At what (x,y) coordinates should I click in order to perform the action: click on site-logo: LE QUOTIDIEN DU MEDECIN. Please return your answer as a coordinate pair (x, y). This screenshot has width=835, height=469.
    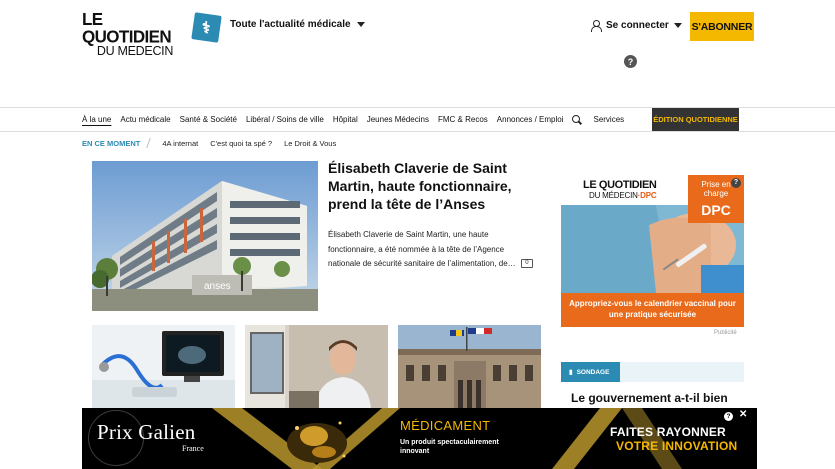
    Looking at the image, I should click on (134, 33).